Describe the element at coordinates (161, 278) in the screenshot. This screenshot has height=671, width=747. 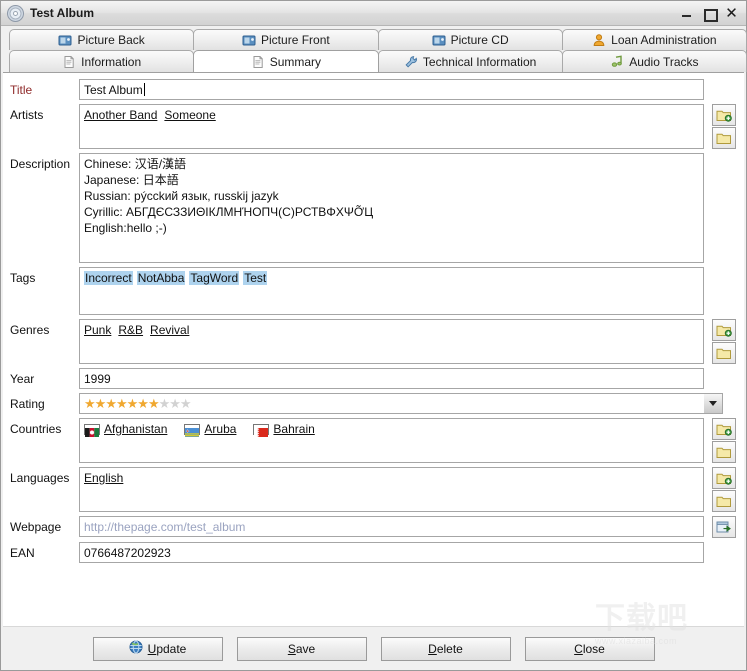
I see `tag-chip: NotAbba` at that location.